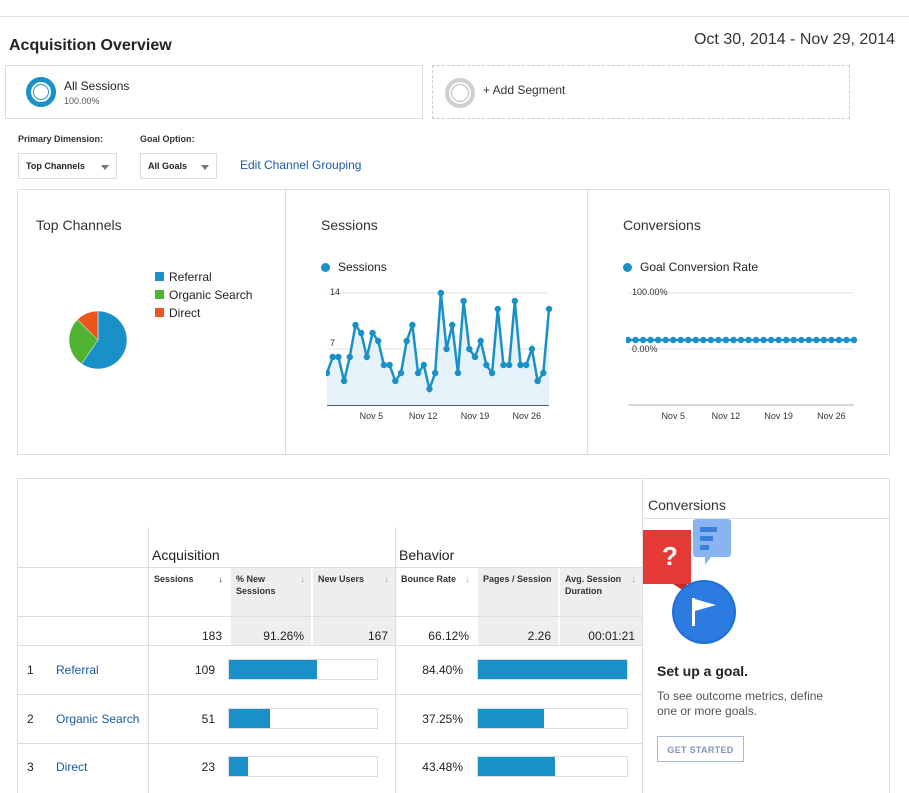 Image resolution: width=909 pixels, height=793 pixels. Describe the element at coordinates (518, 592) in the screenshot. I see `col-header-pages-session: Pages / Session ↓` at that location.